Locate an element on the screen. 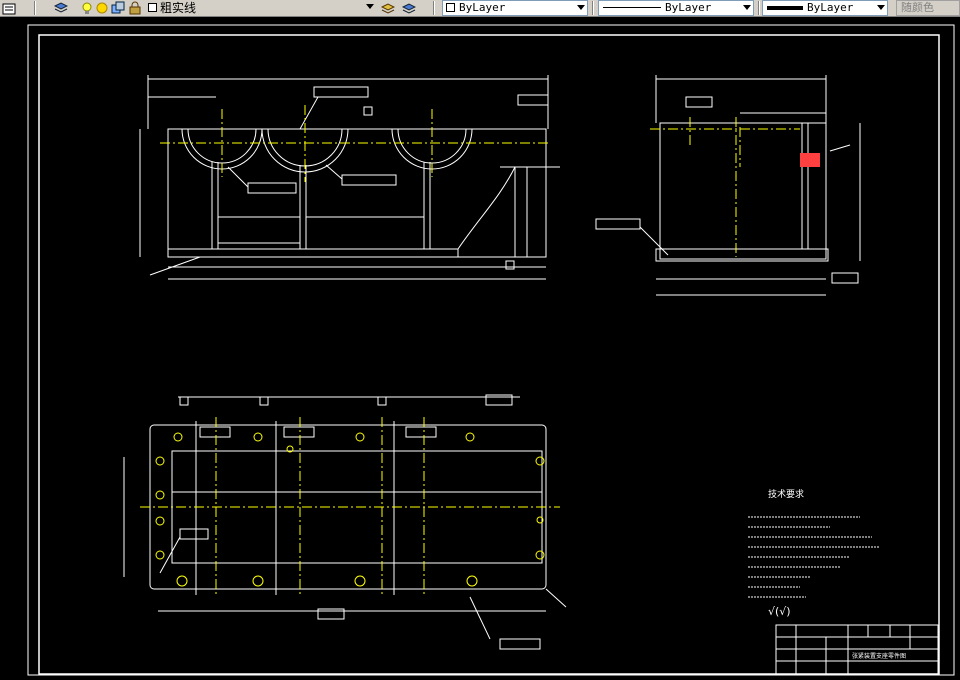 The width and height of the screenshot is (960, 680). color-control-dropdown: ByLayer is located at coordinates (515, 8).